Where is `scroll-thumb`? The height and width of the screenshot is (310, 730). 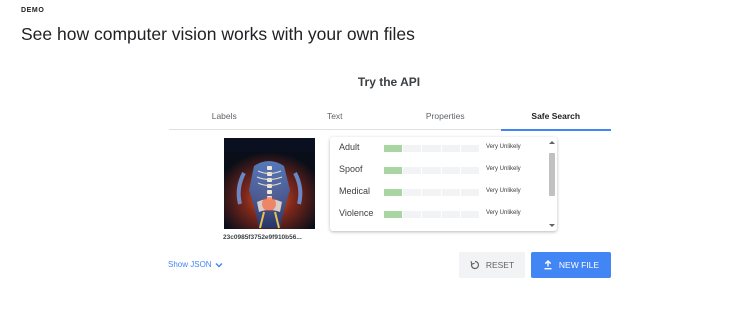 scroll-thumb is located at coordinates (552, 174).